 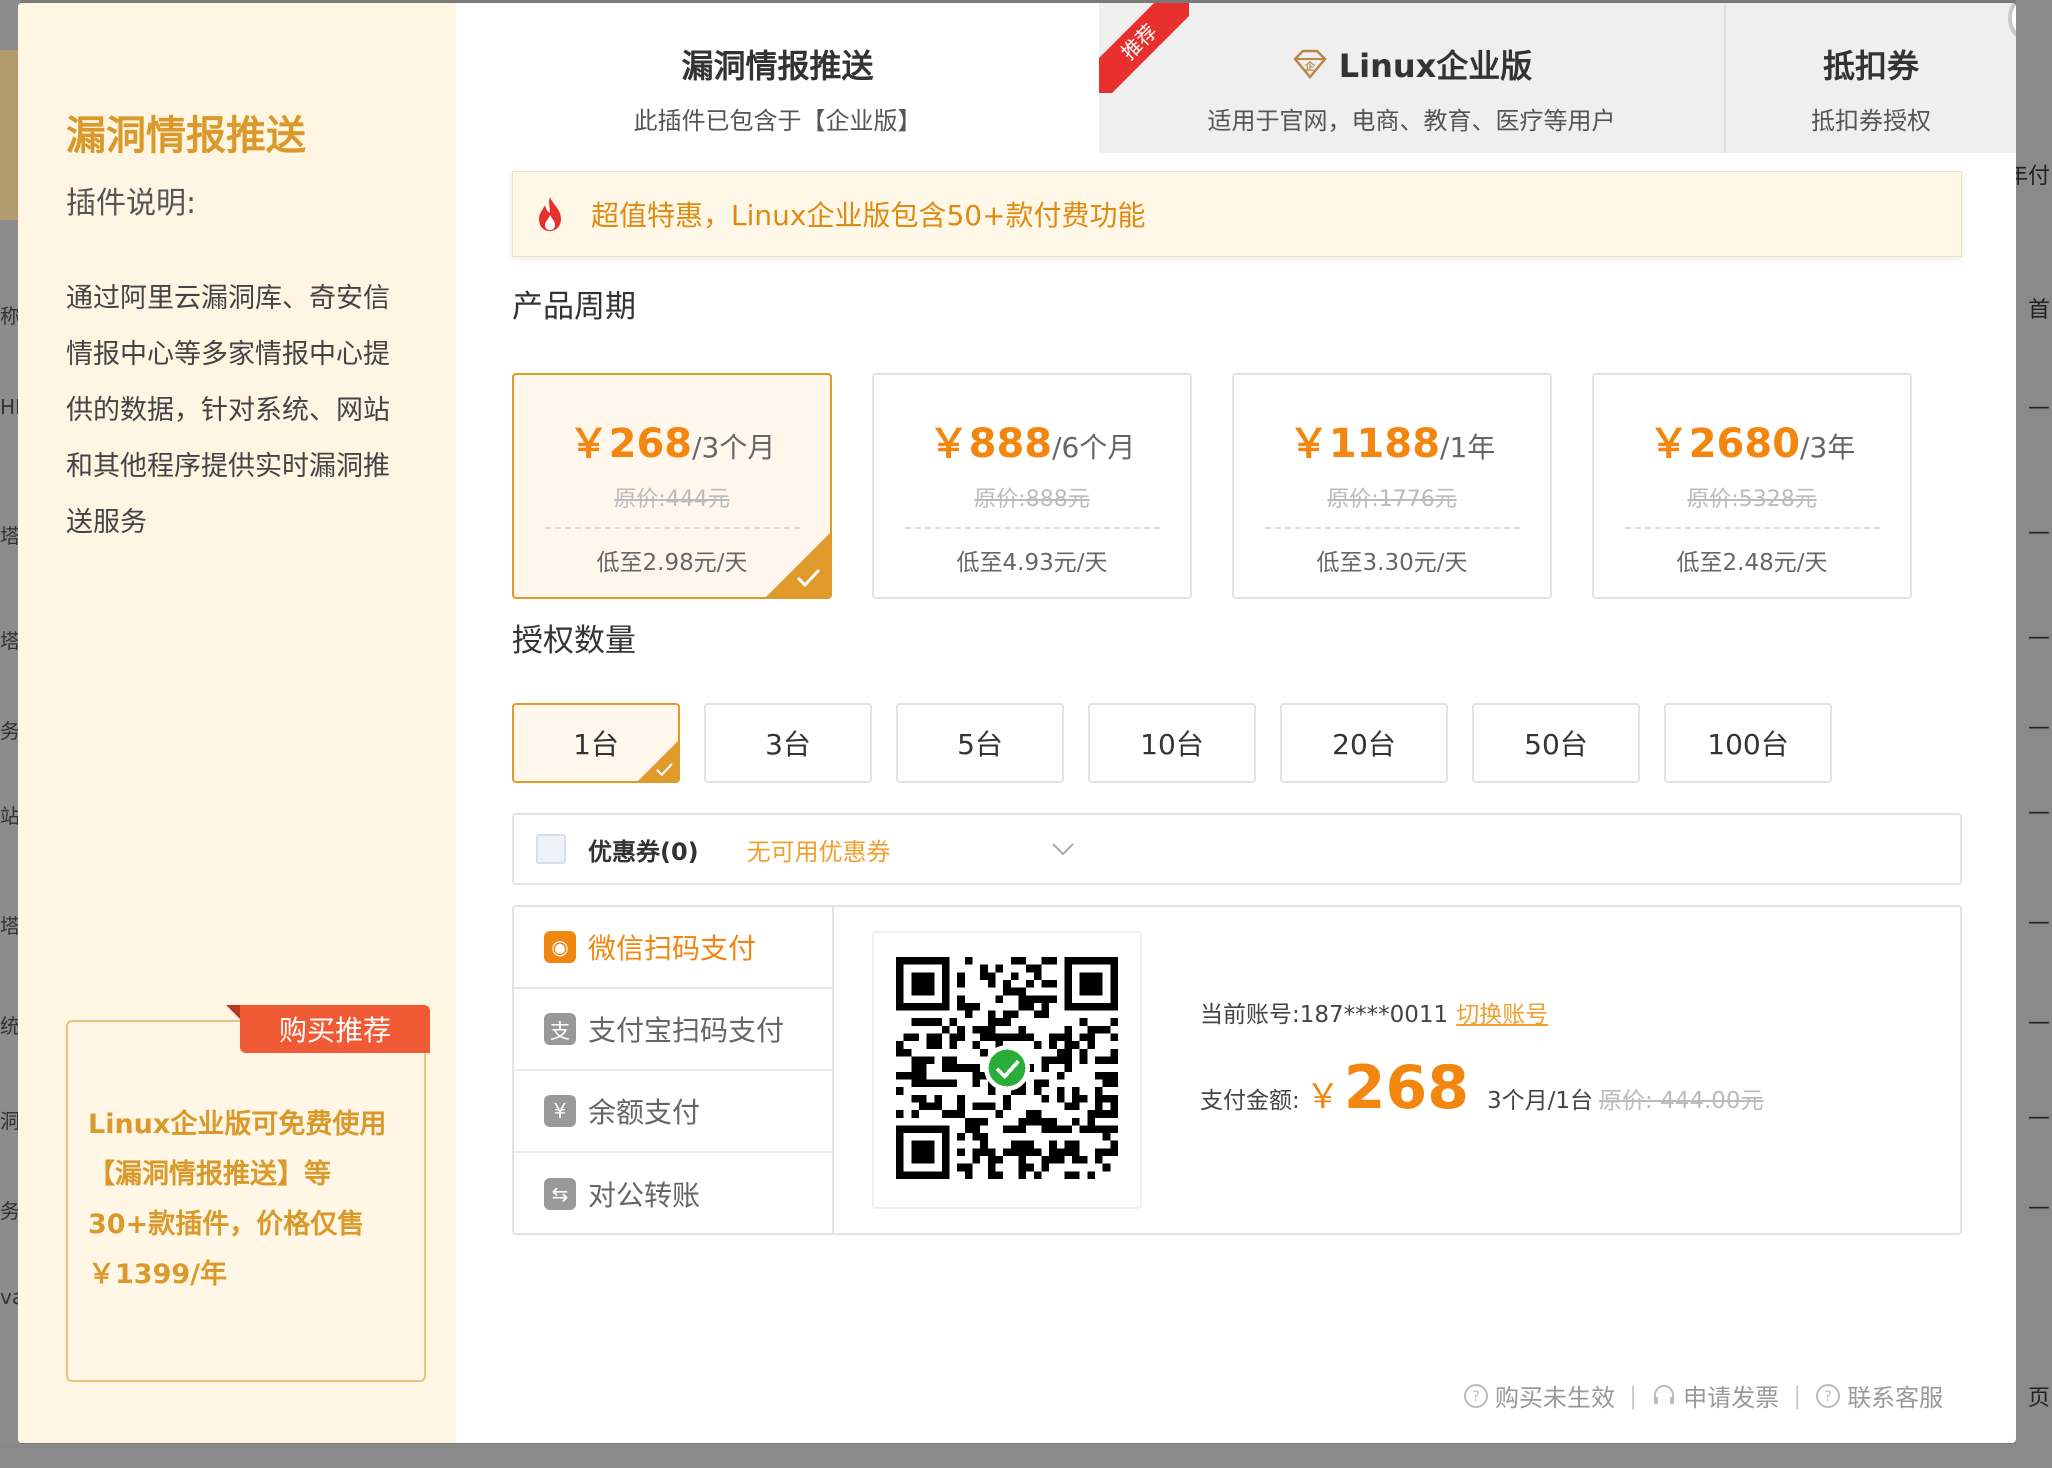 I want to click on tab-plugin: 漏洞情报推送 此插件已包含于【企业版】, so click(x=777, y=78).